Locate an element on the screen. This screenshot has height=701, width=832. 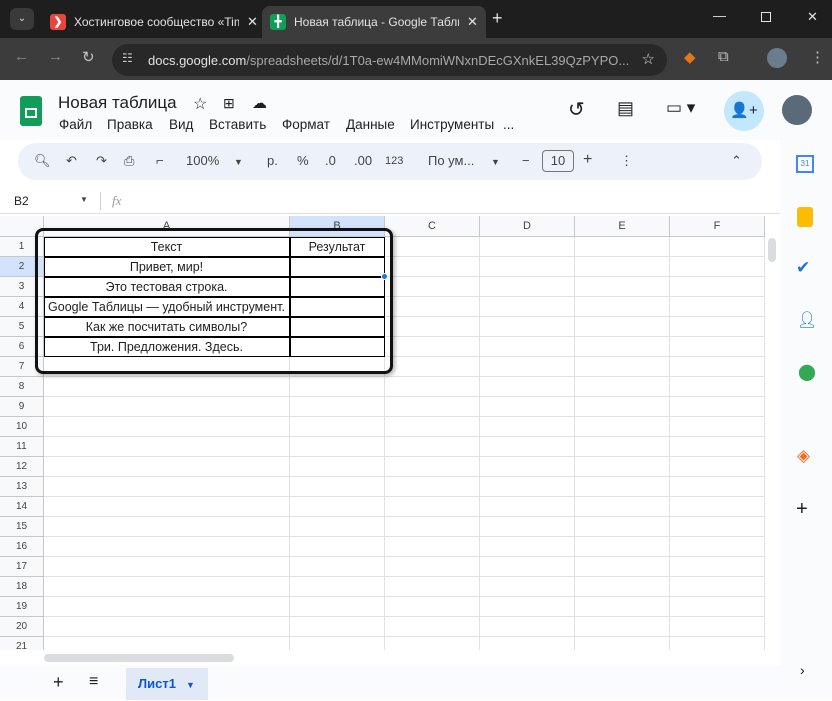
cell-C20 is located at coordinates (432, 627).